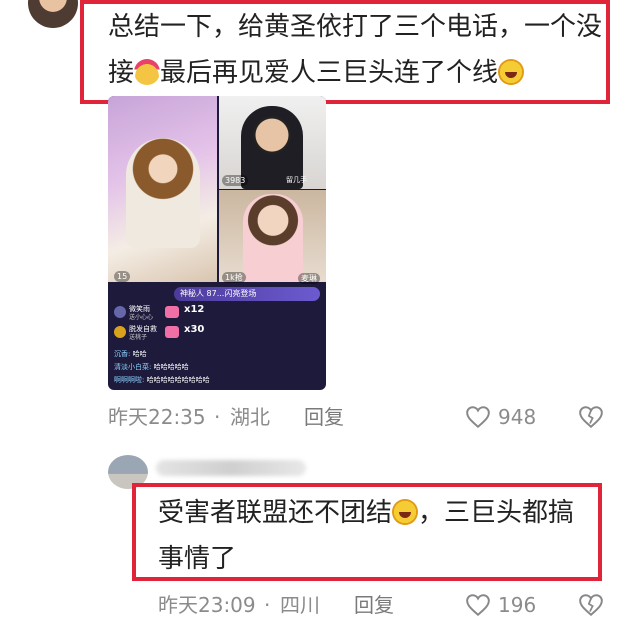  I want to click on gift-desc: 送小心心, so click(141, 317).